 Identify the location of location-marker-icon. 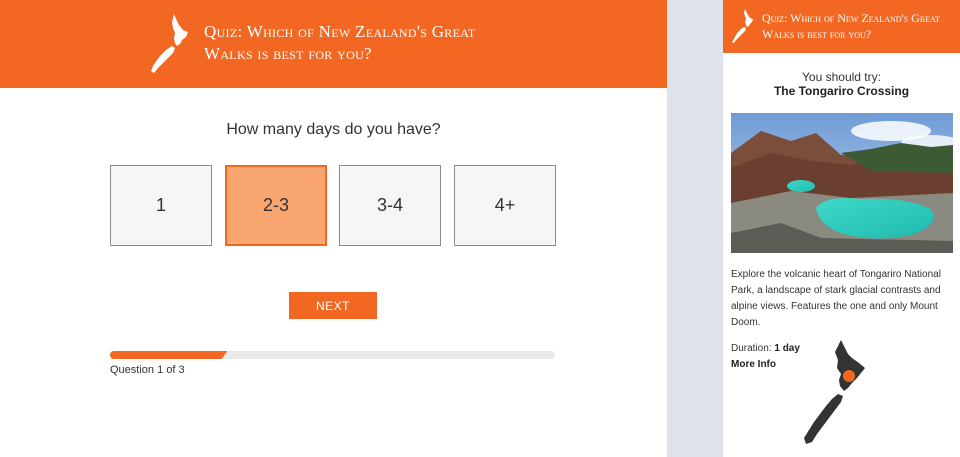
(849, 376).